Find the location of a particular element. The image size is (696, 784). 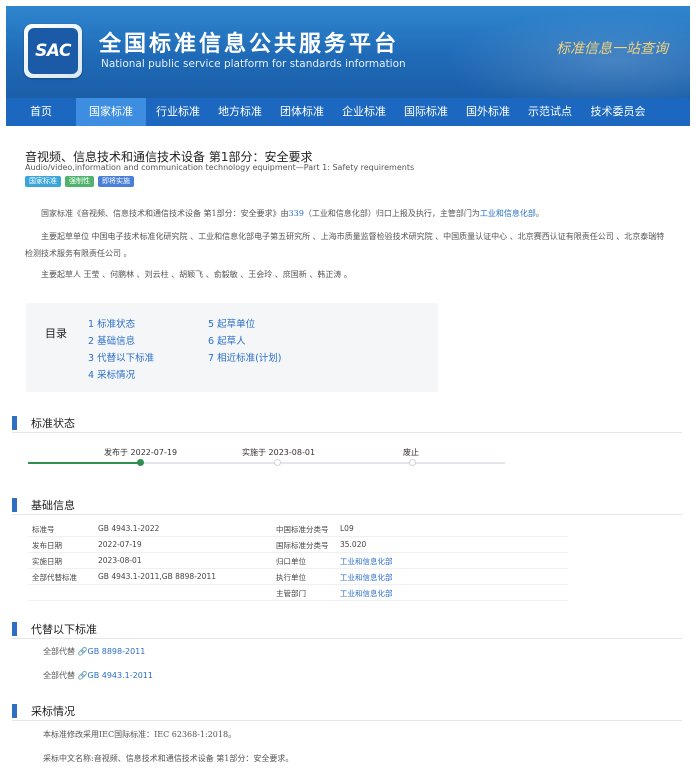

info-row: 标准号 GB 4943.1-2022 中国标准分类号 L09 is located at coordinates (298, 528).